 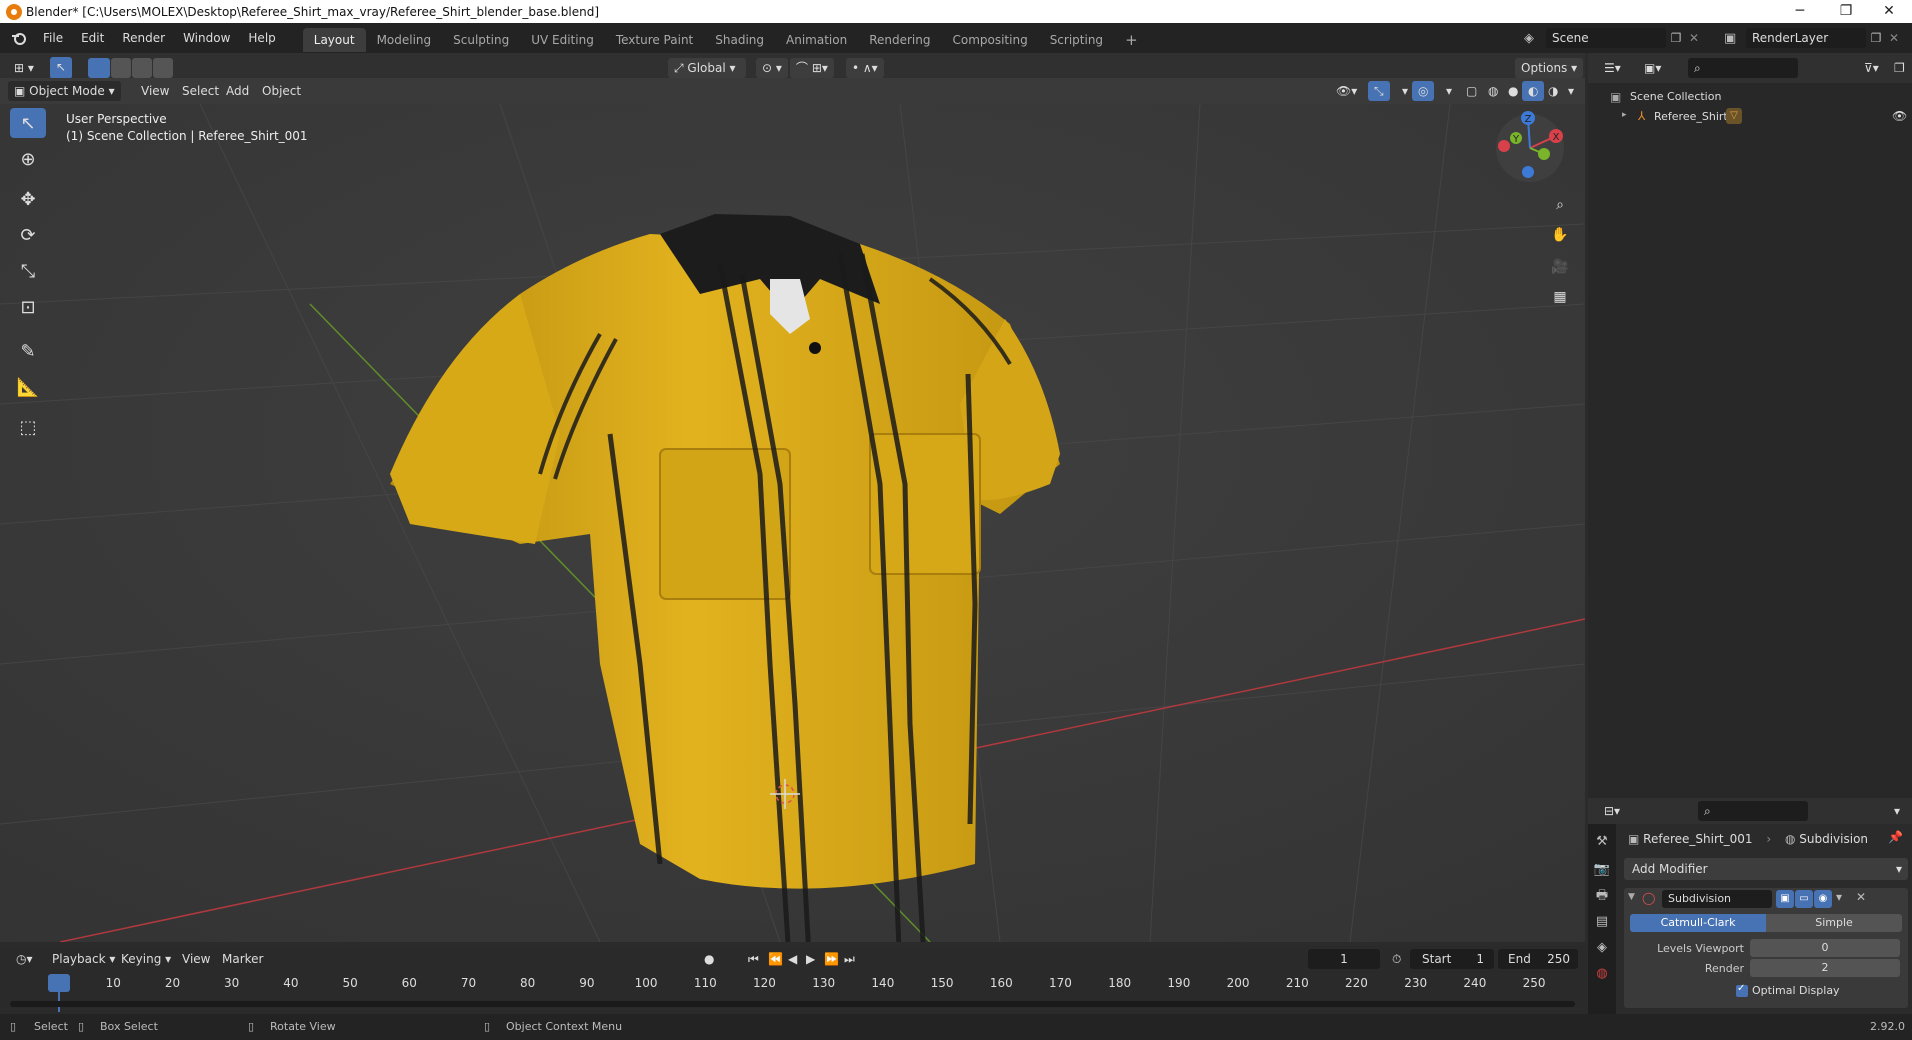 I want to click on outliner-editor-icon: ☰▾, so click(x=1612, y=68).